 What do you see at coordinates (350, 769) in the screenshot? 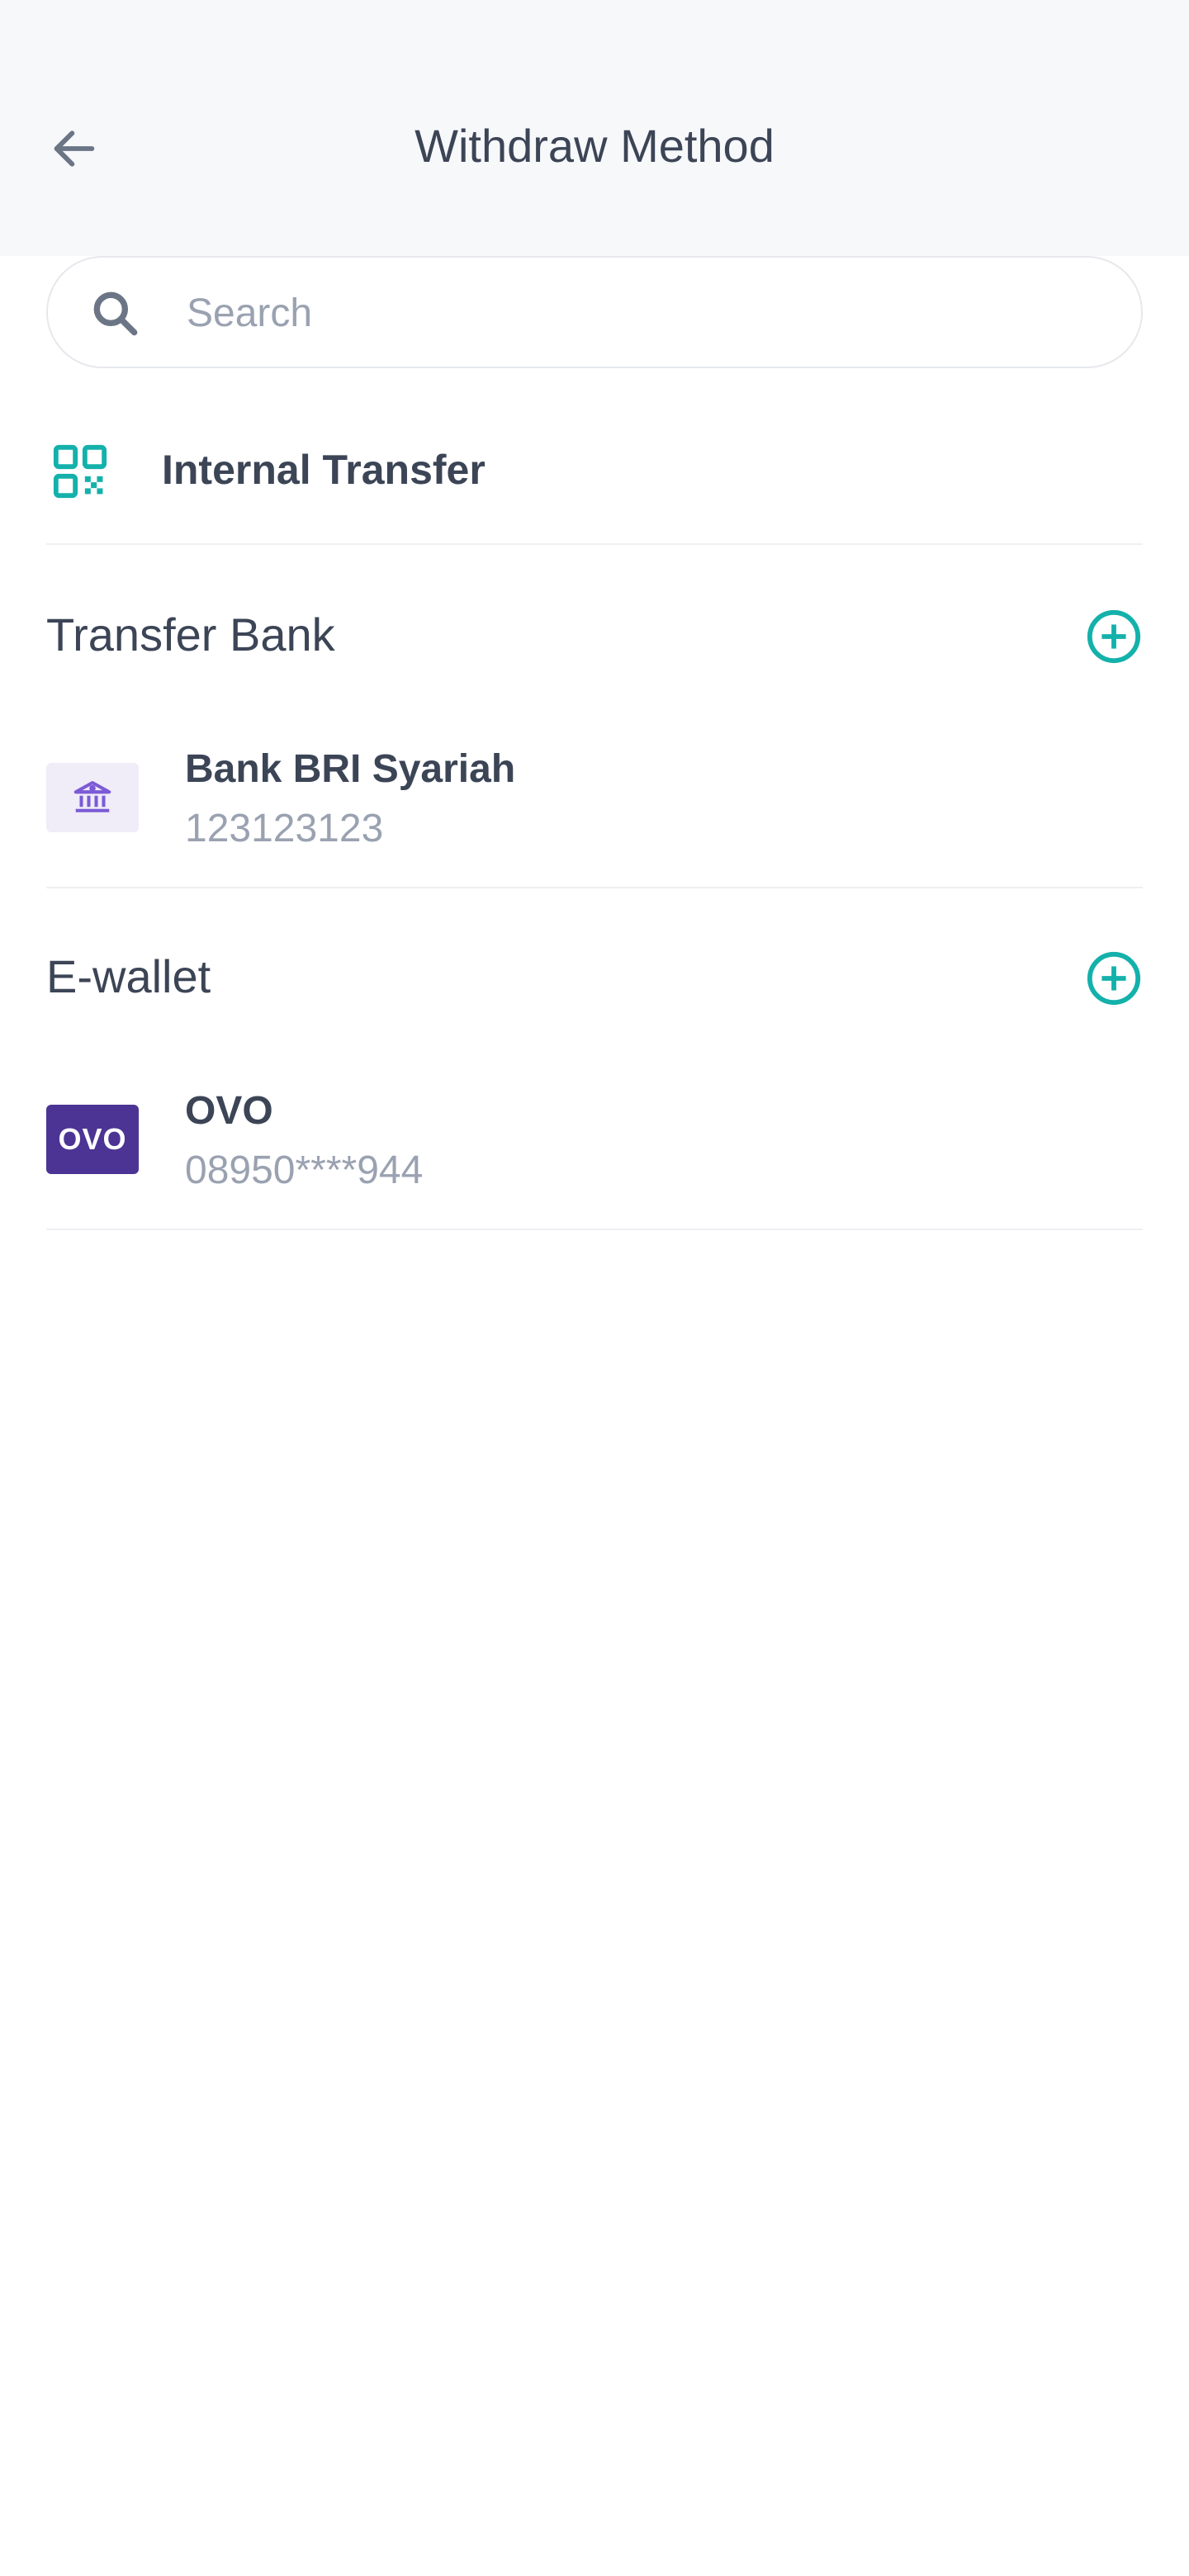
I see `bank-name: Bank BRI Syariah` at bounding box center [350, 769].